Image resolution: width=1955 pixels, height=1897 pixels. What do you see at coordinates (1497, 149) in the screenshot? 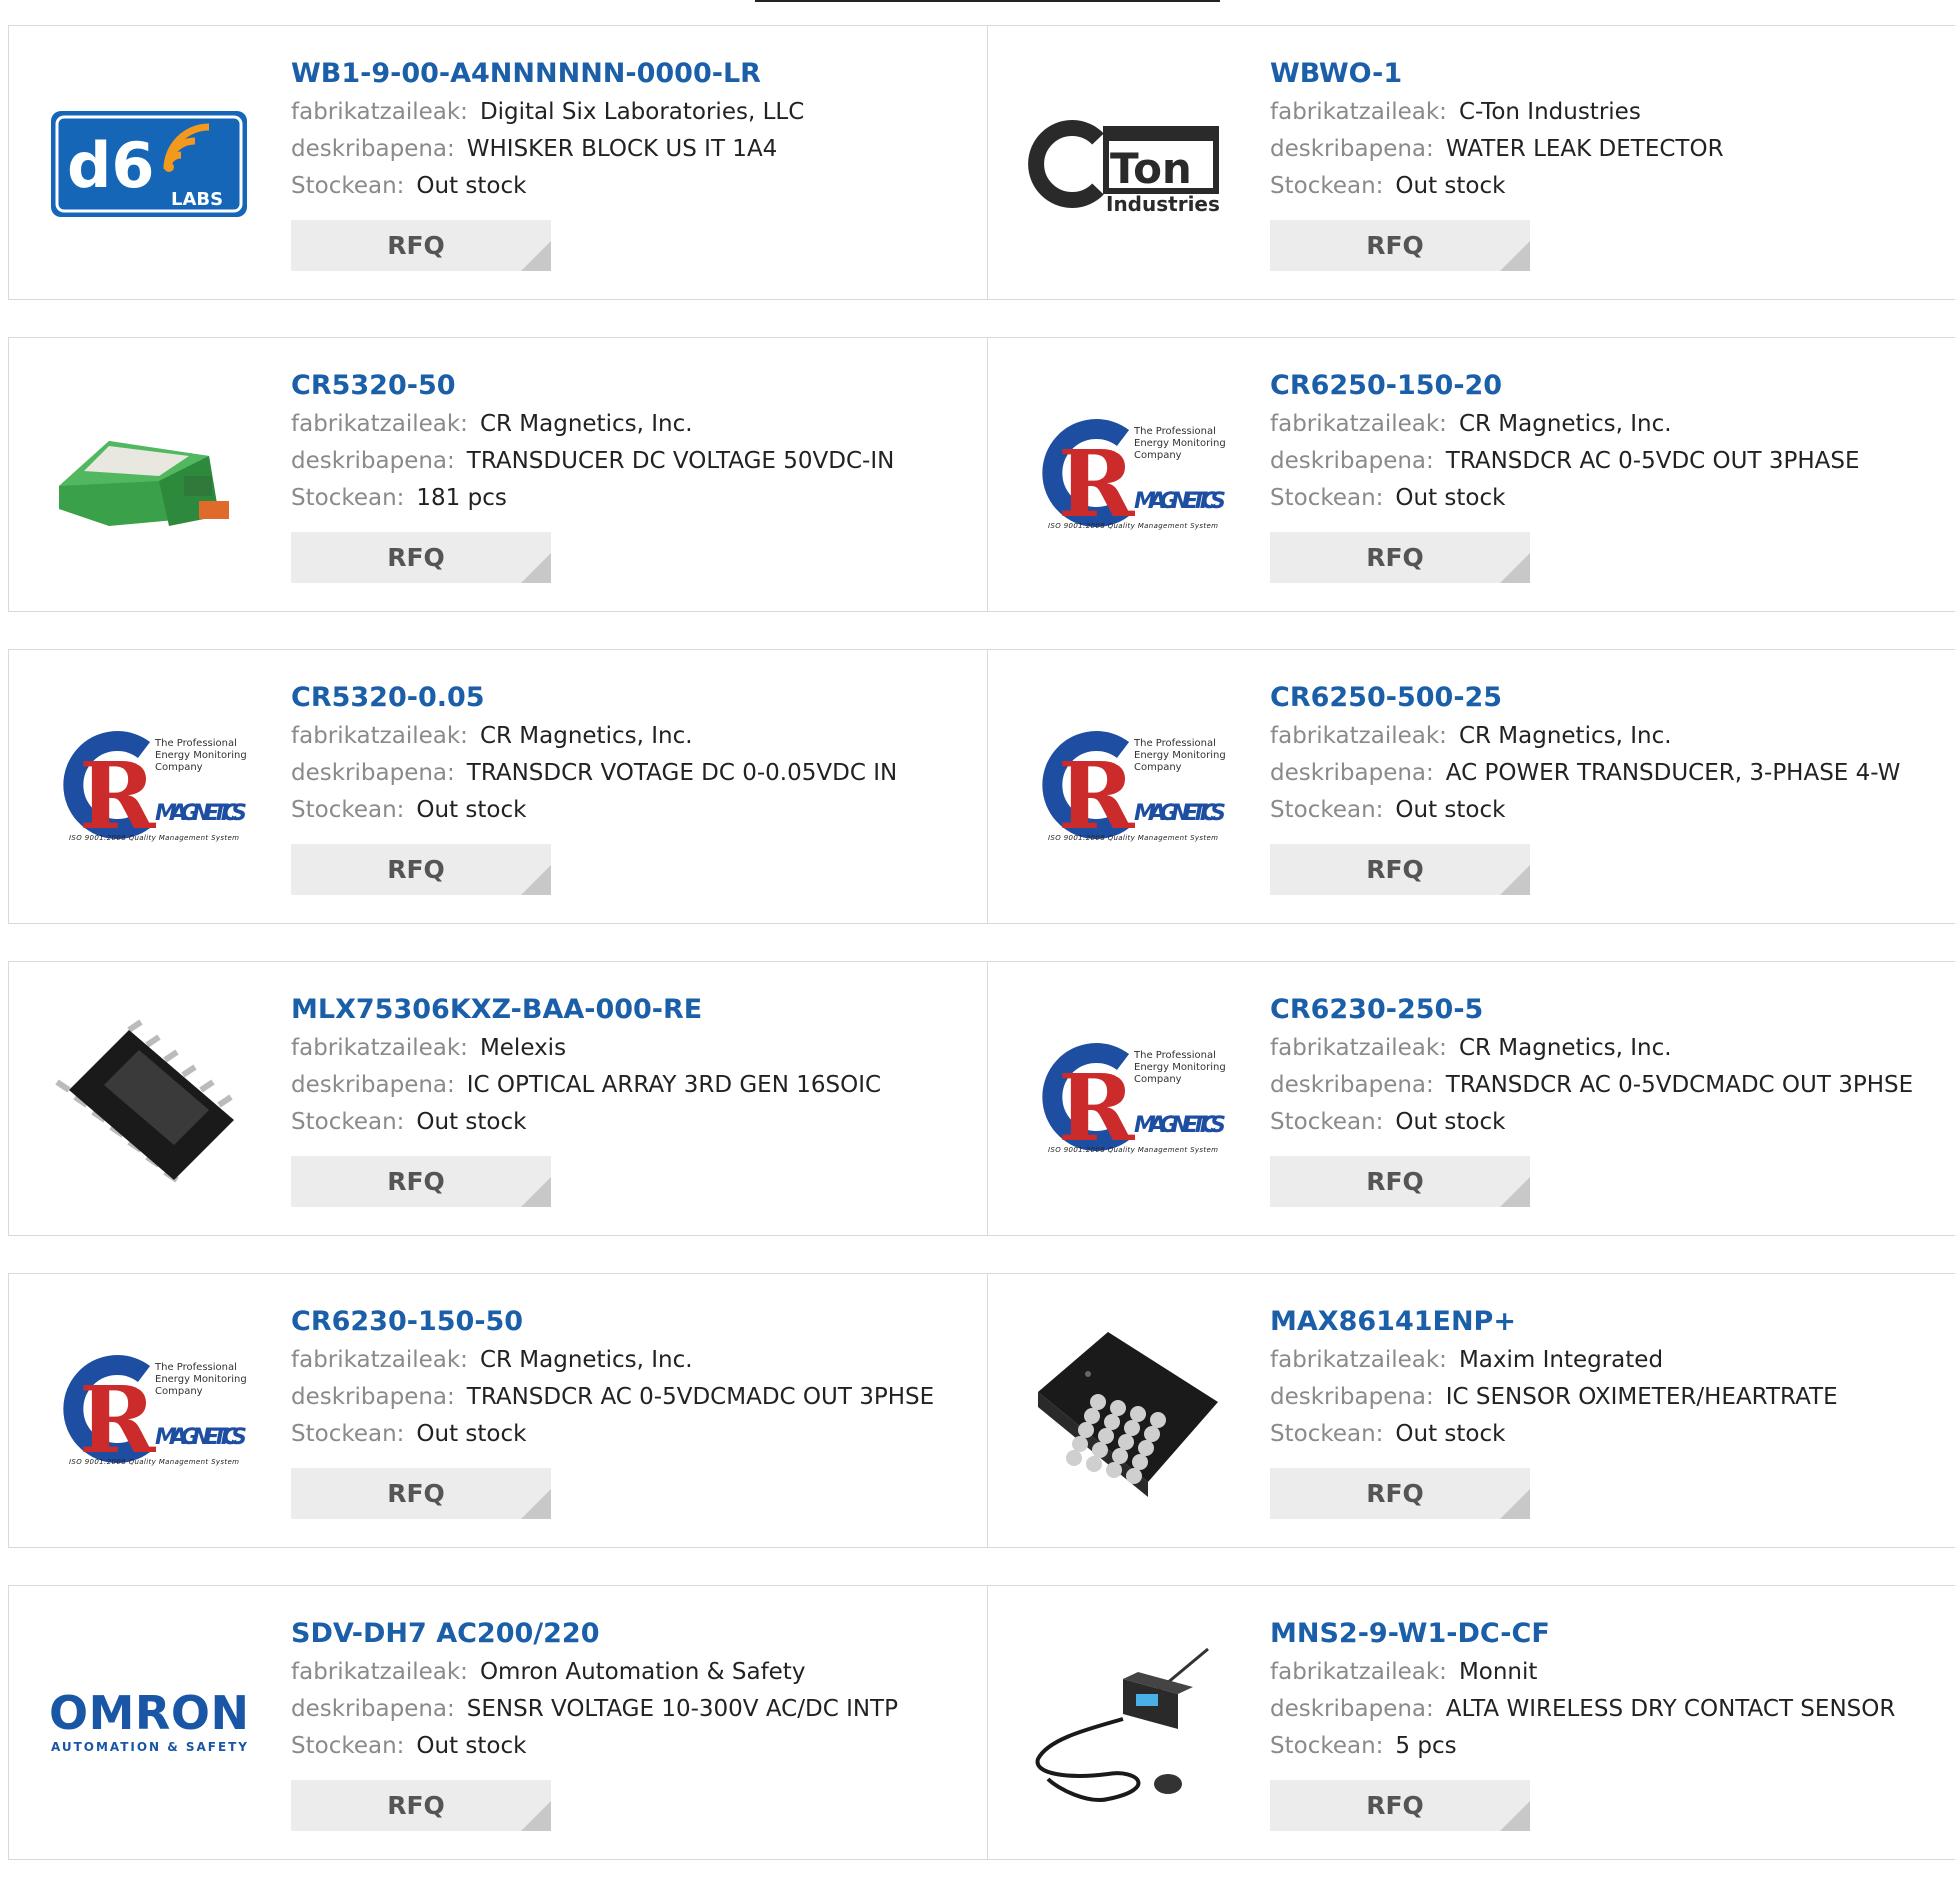
I see `description-line: deskribapena: WATER LEAK DETECTOR` at bounding box center [1497, 149].